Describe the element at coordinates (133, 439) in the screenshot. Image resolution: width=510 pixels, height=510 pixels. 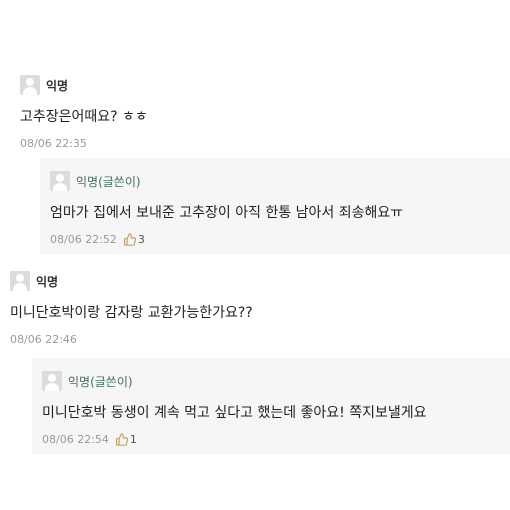
I see `like-count: 1` at that location.